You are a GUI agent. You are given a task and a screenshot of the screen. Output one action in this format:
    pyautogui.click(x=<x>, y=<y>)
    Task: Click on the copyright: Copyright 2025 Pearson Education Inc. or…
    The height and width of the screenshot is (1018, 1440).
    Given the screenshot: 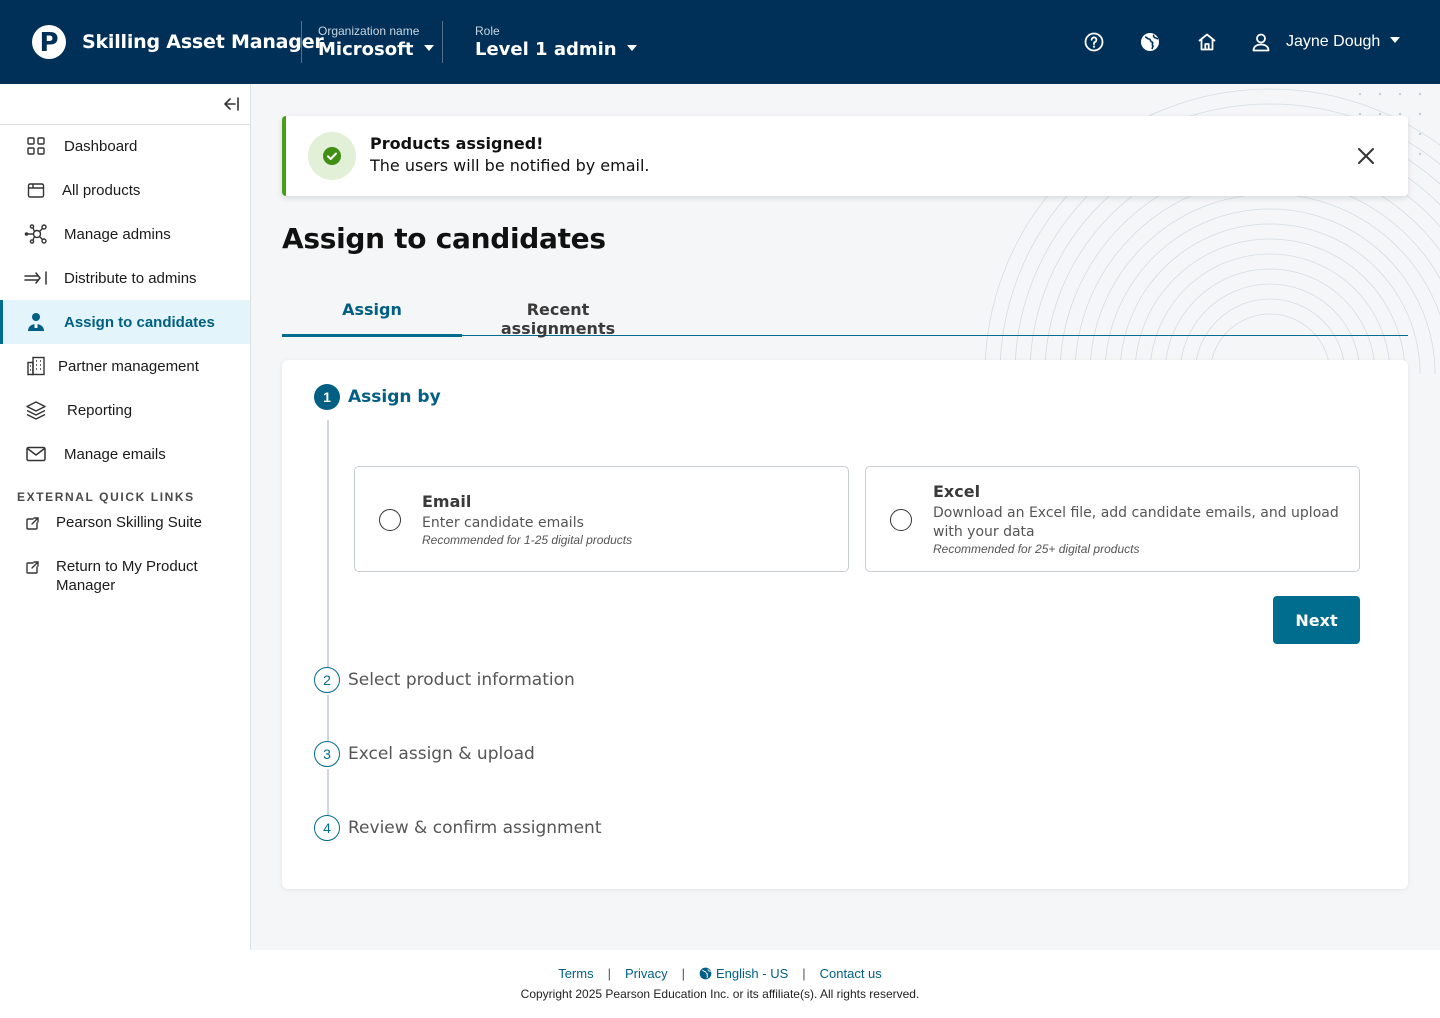 What is the action you would take?
    pyautogui.click(x=720, y=994)
    